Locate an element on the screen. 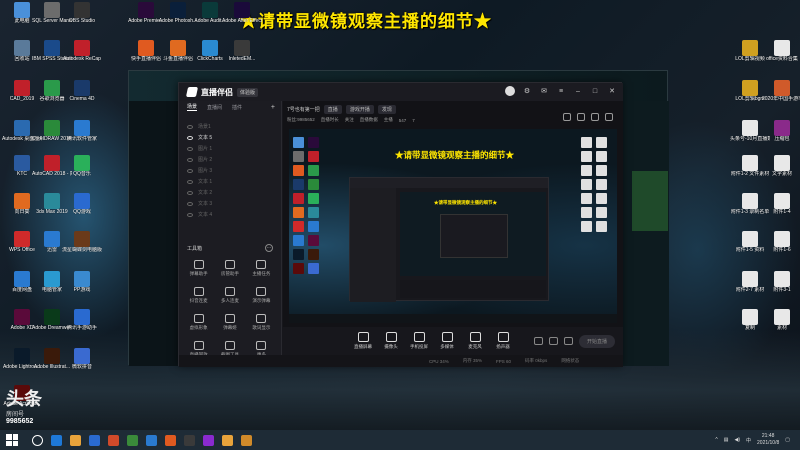  desktop-file-icon: 附件1-6 is located at coordinates (782, 246).